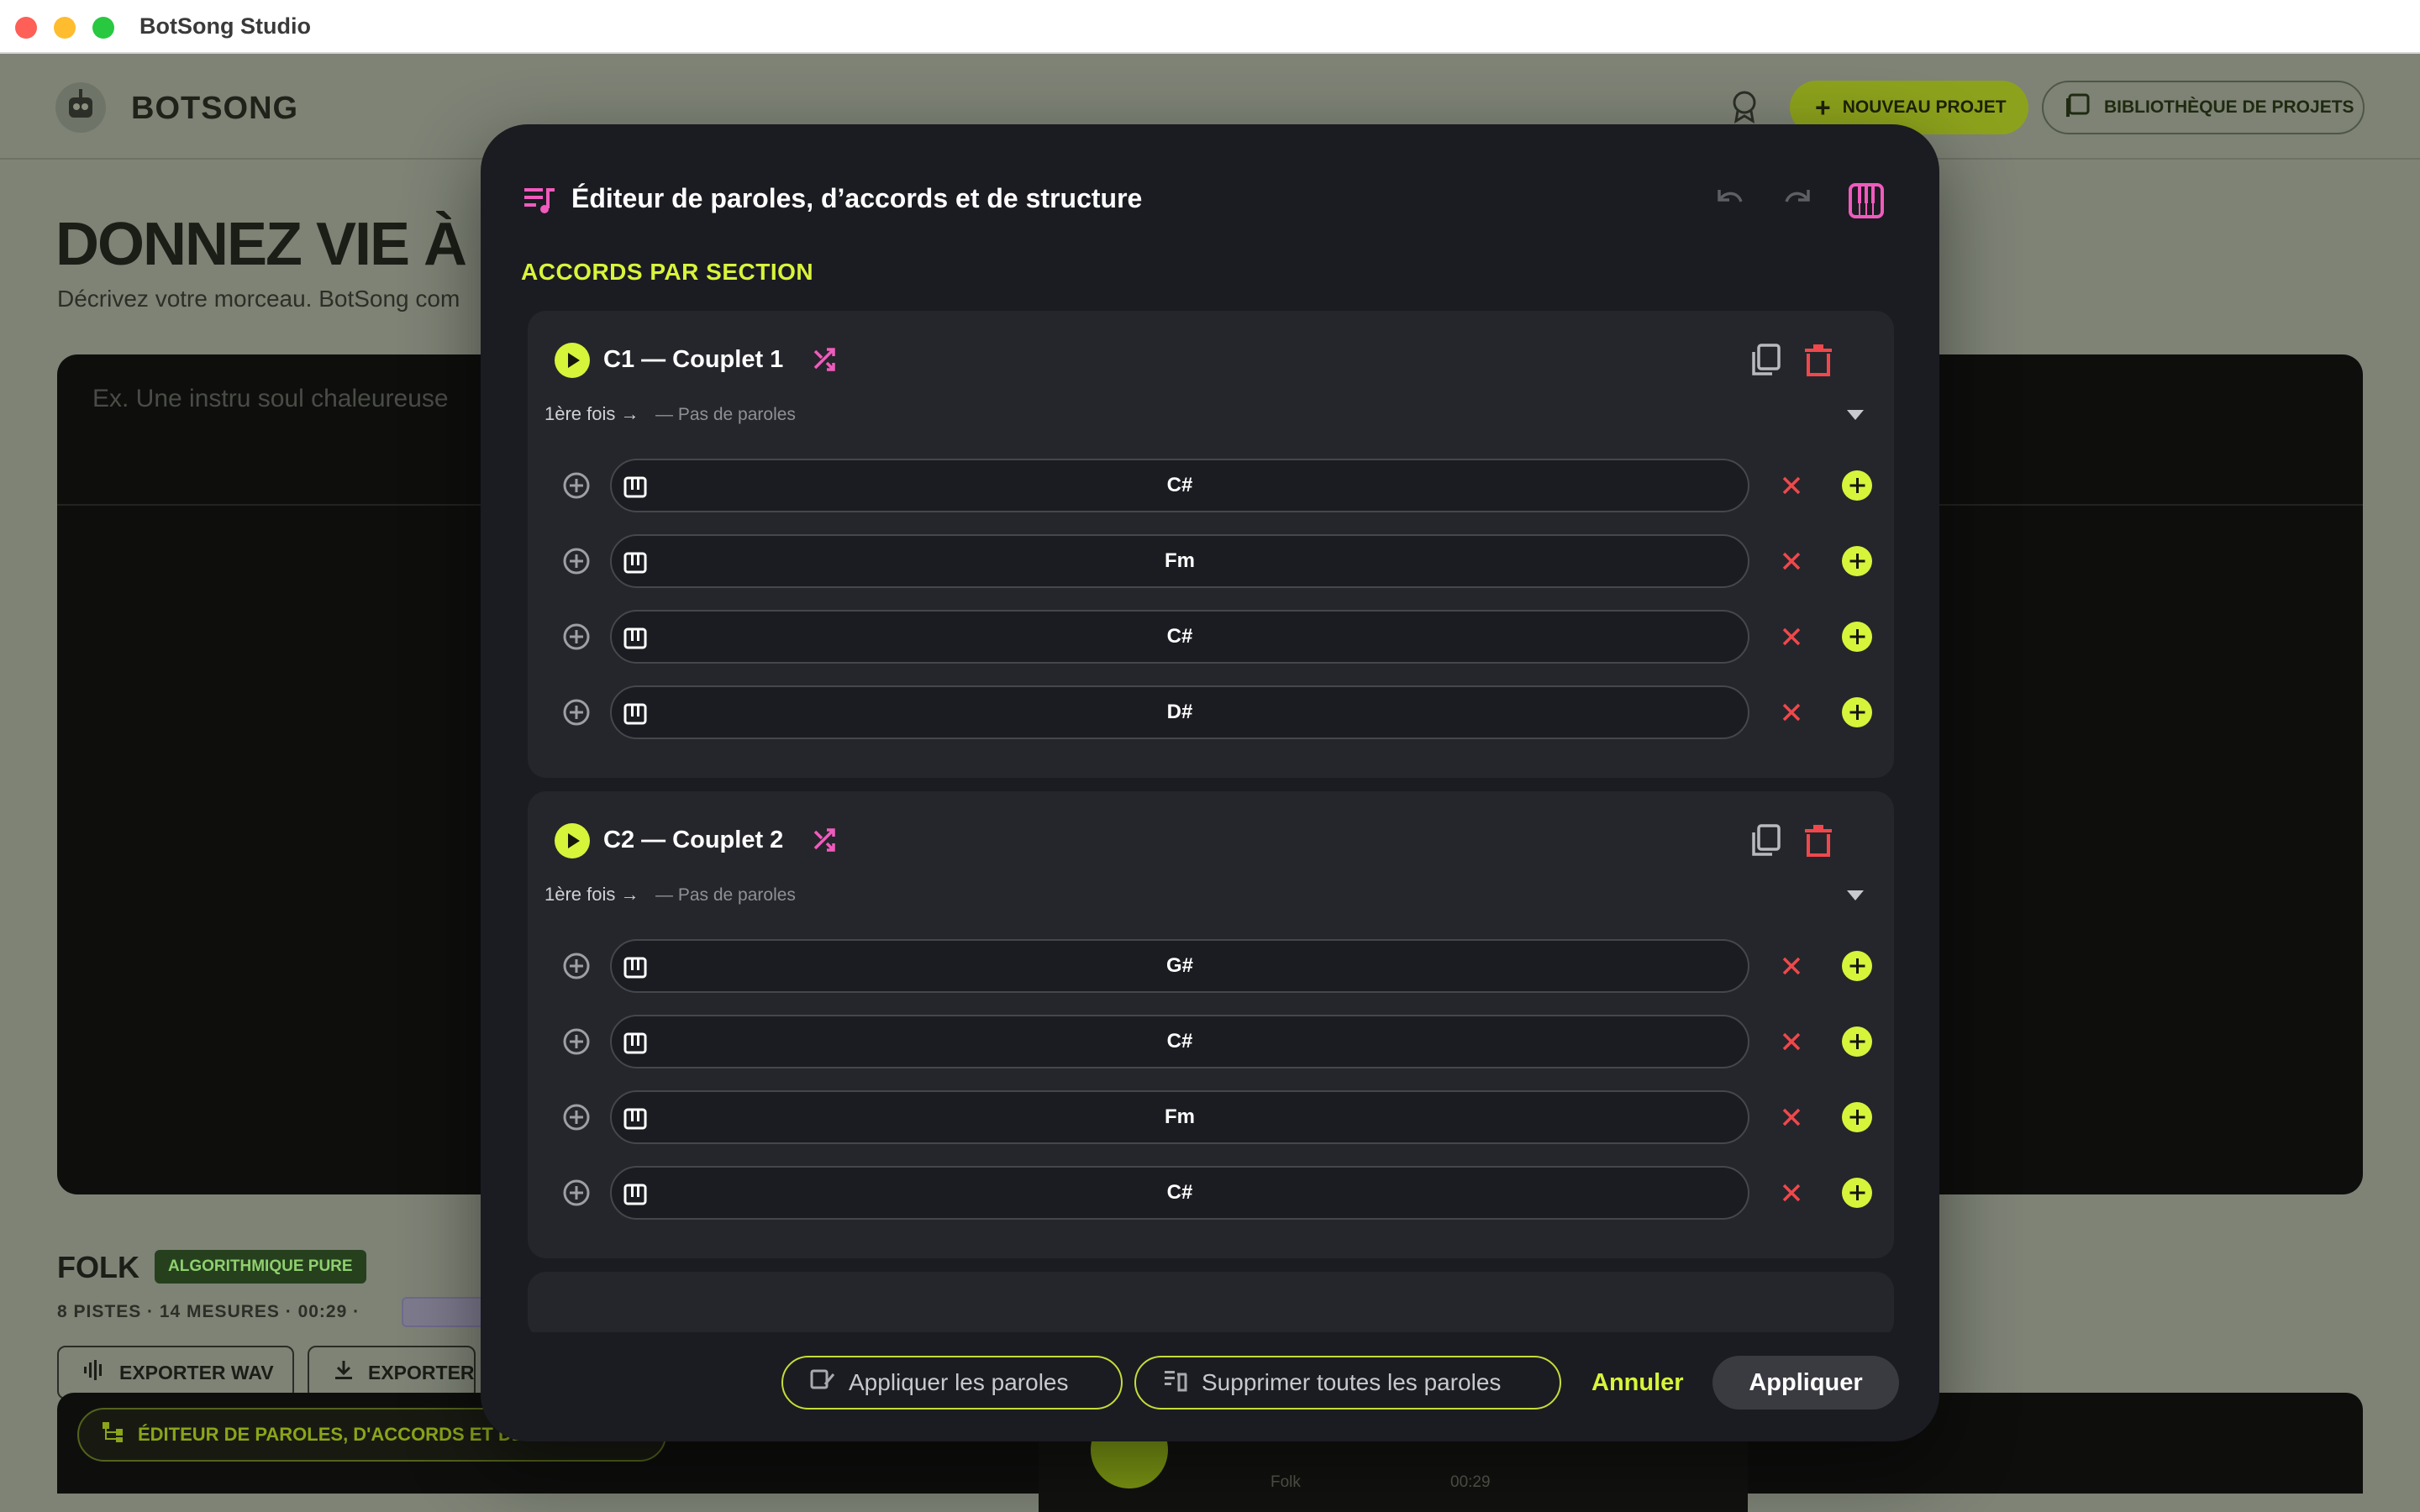 The height and width of the screenshot is (1512, 2420). Describe the element at coordinates (196, 1372) in the screenshot. I see `export-wav-label: EXPORTER WAV` at that location.